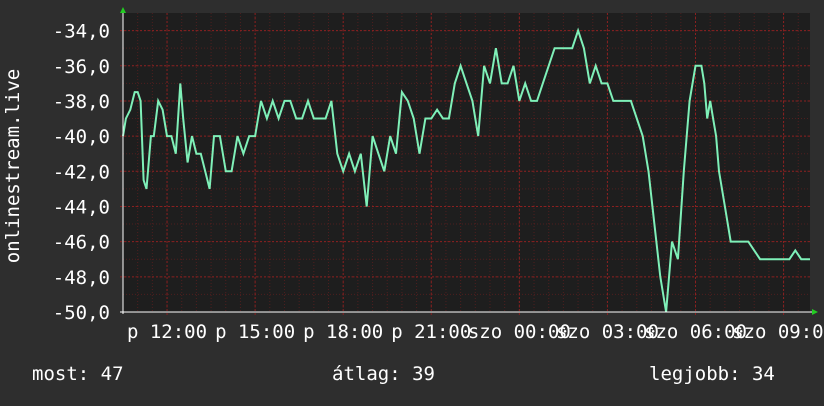 The height and width of the screenshot is (406, 824). Describe the element at coordinates (81, 137) in the screenshot. I see `y-tick-label: -40,0` at that location.